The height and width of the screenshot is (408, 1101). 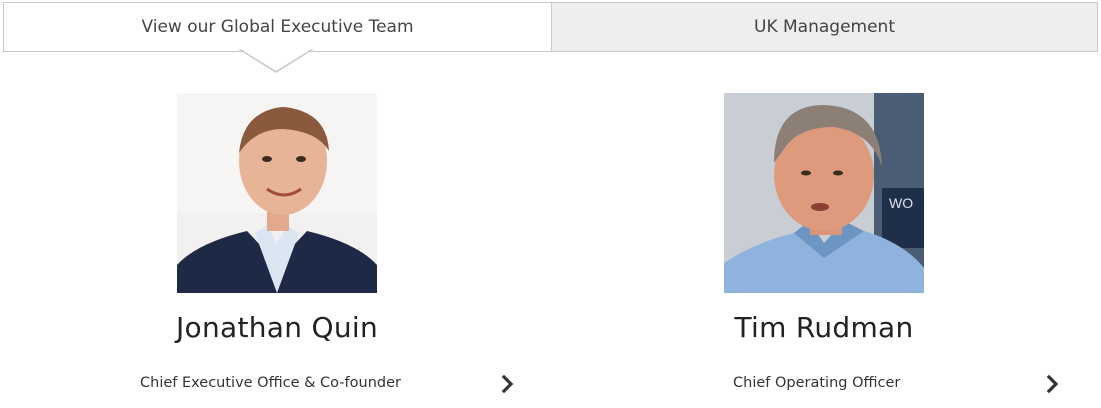 I want to click on profile-photo, so click(x=277, y=193).